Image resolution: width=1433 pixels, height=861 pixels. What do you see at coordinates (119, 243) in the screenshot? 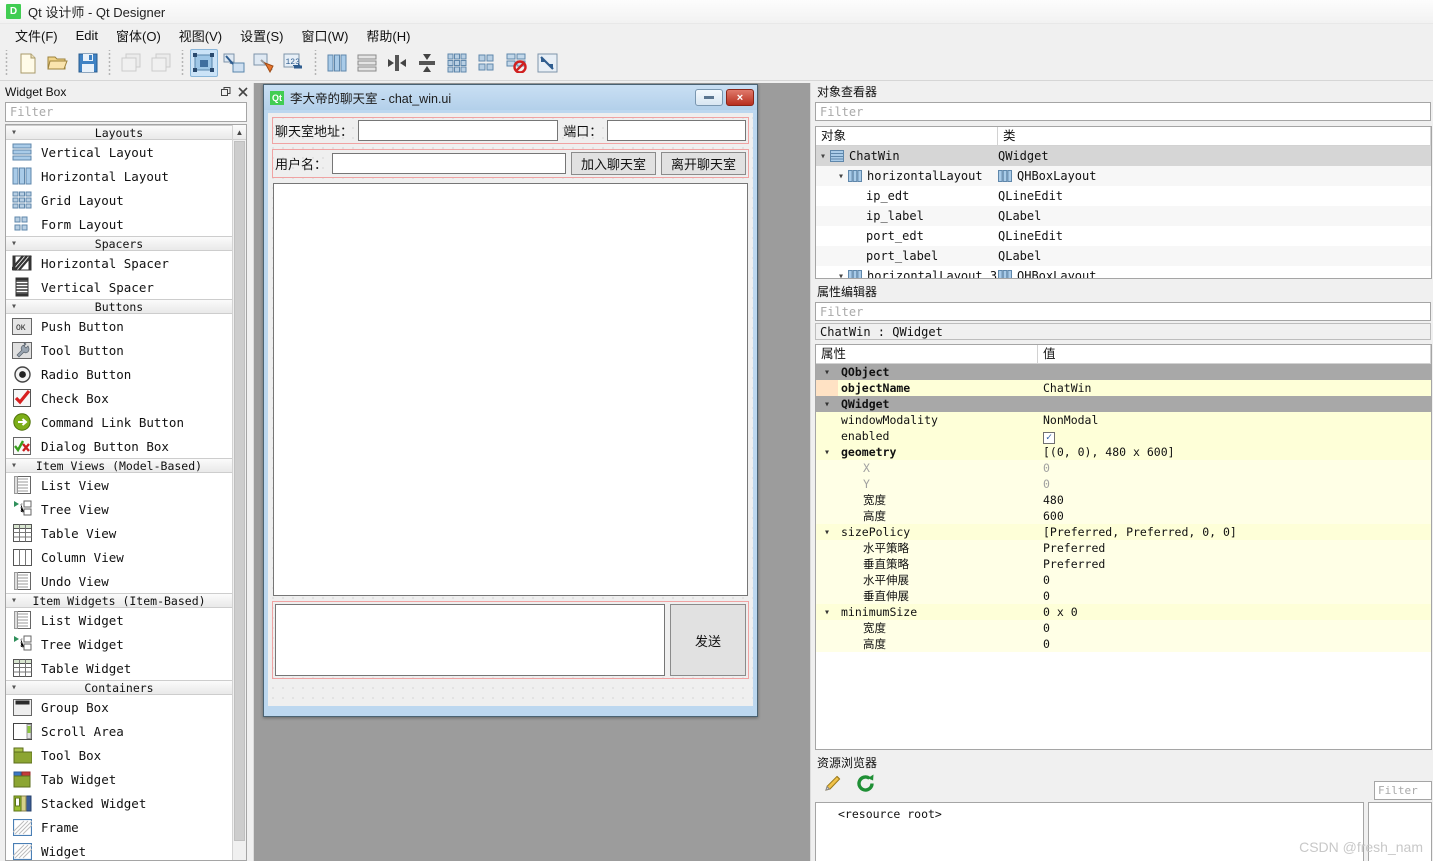
I see `widget-box-category-spacers: ▾ Spacers` at bounding box center [119, 243].